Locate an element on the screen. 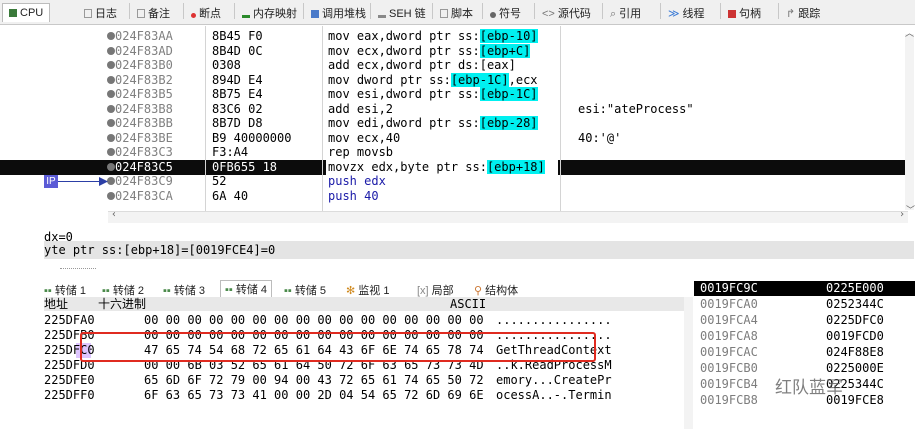 Image resolution: width=915 pixels, height=429 pixels. tab-threads-label: 线程 is located at coordinates (693, 14).